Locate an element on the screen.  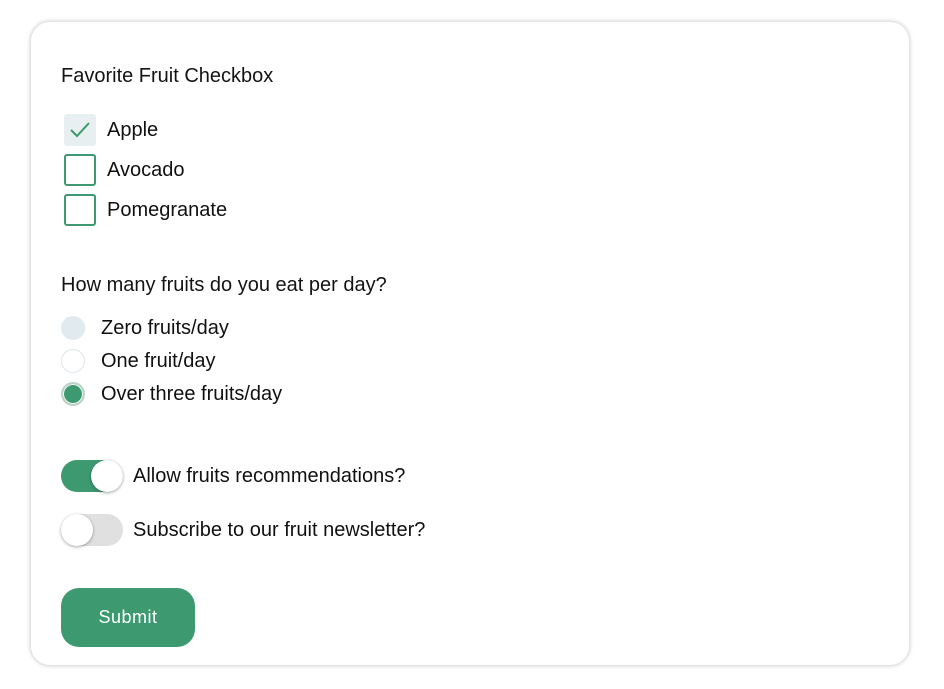
radio-label: One fruit/day is located at coordinates (158, 361).